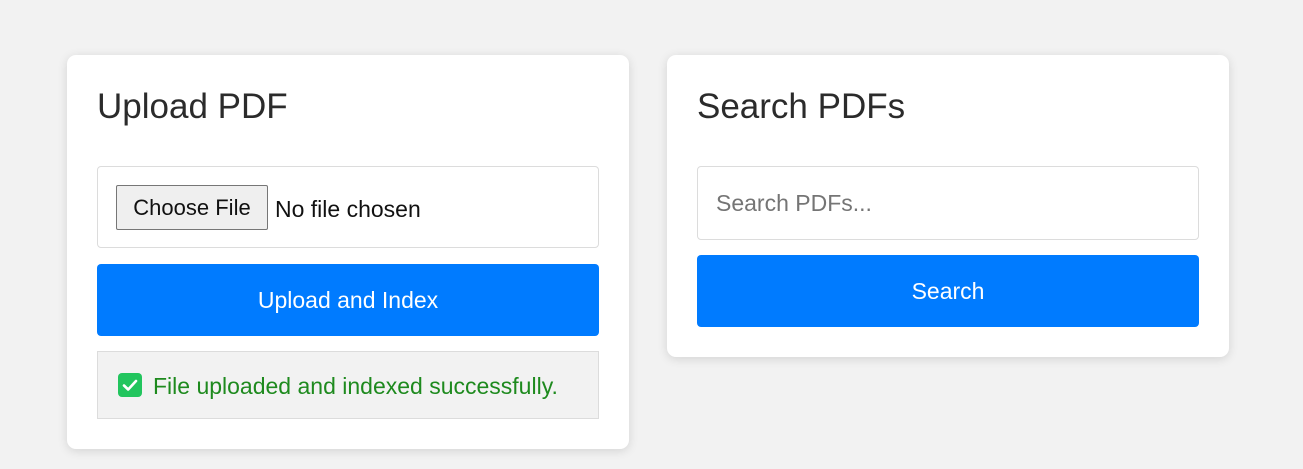 The height and width of the screenshot is (469, 1303). What do you see at coordinates (192, 207) in the screenshot?
I see `choose-file-button: Choose File` at bounding box center [192, 207].